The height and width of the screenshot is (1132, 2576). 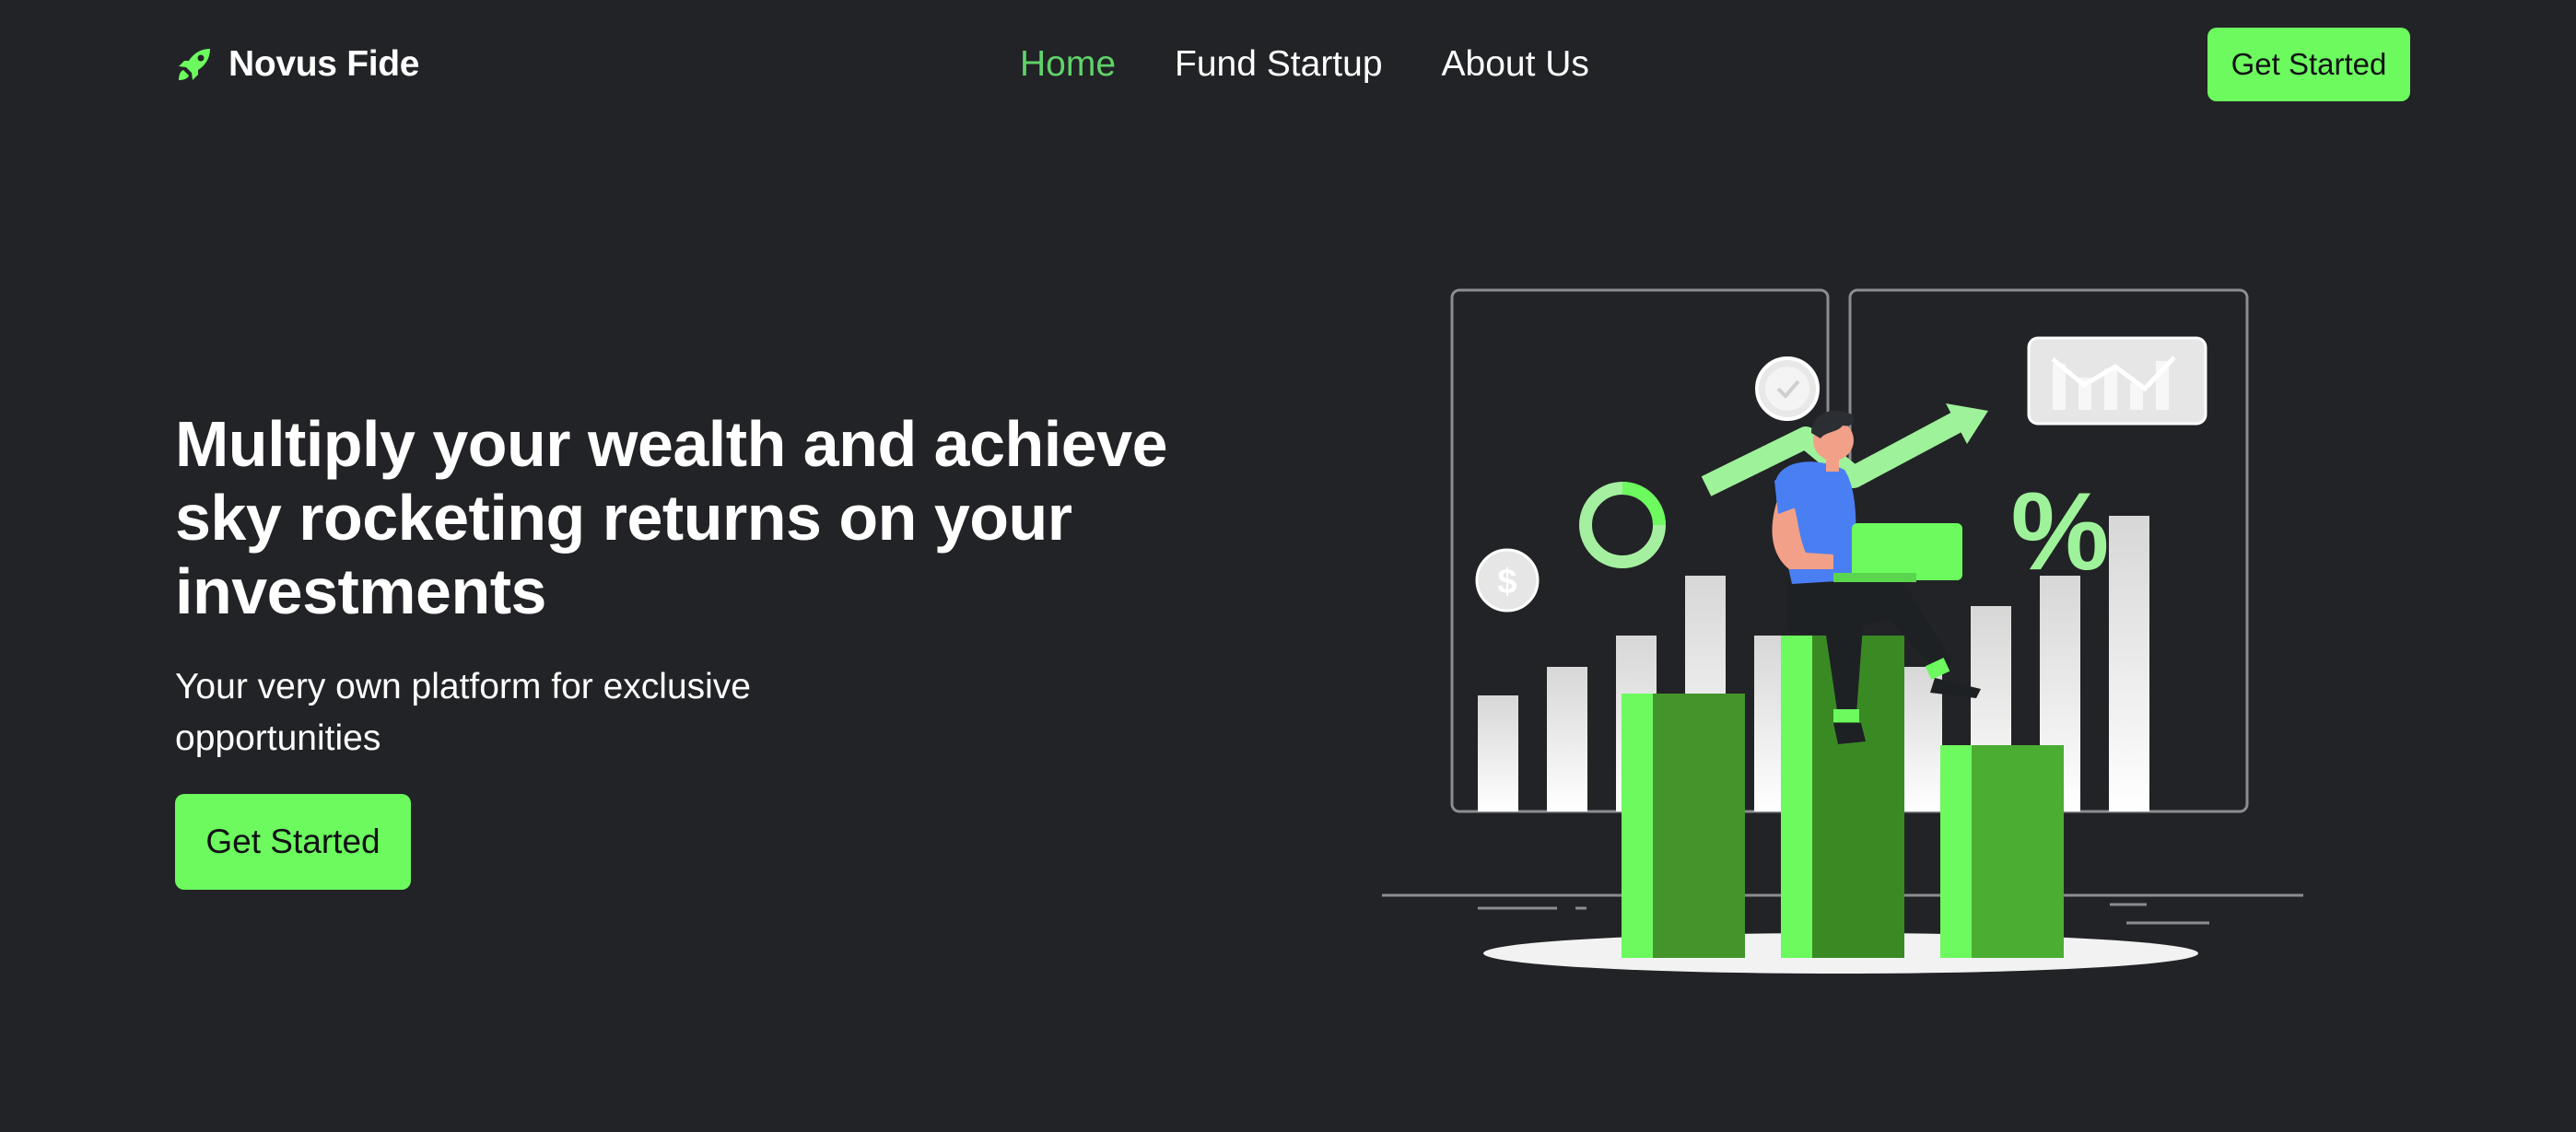 I want to click on brand-logo-link: Novus Fide, so click(x=297, y=64).